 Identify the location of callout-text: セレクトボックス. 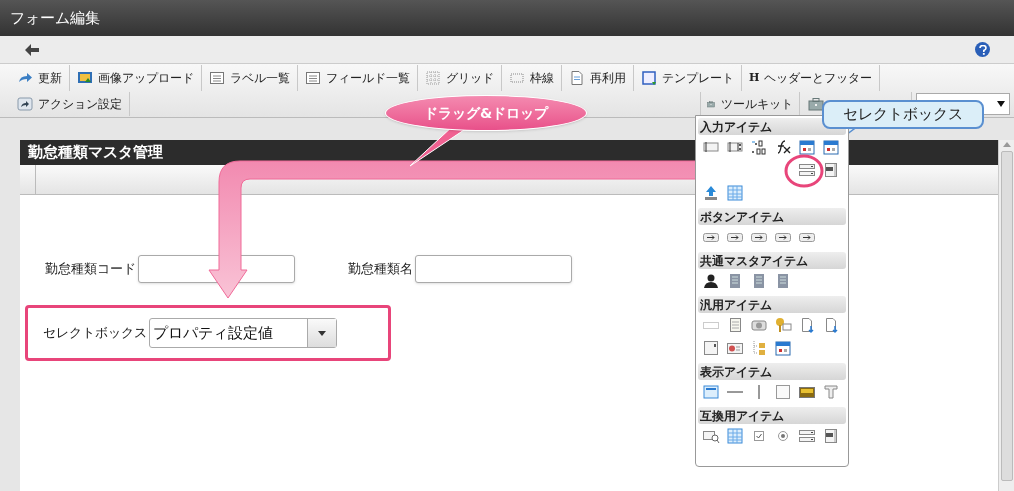
(903, 115).